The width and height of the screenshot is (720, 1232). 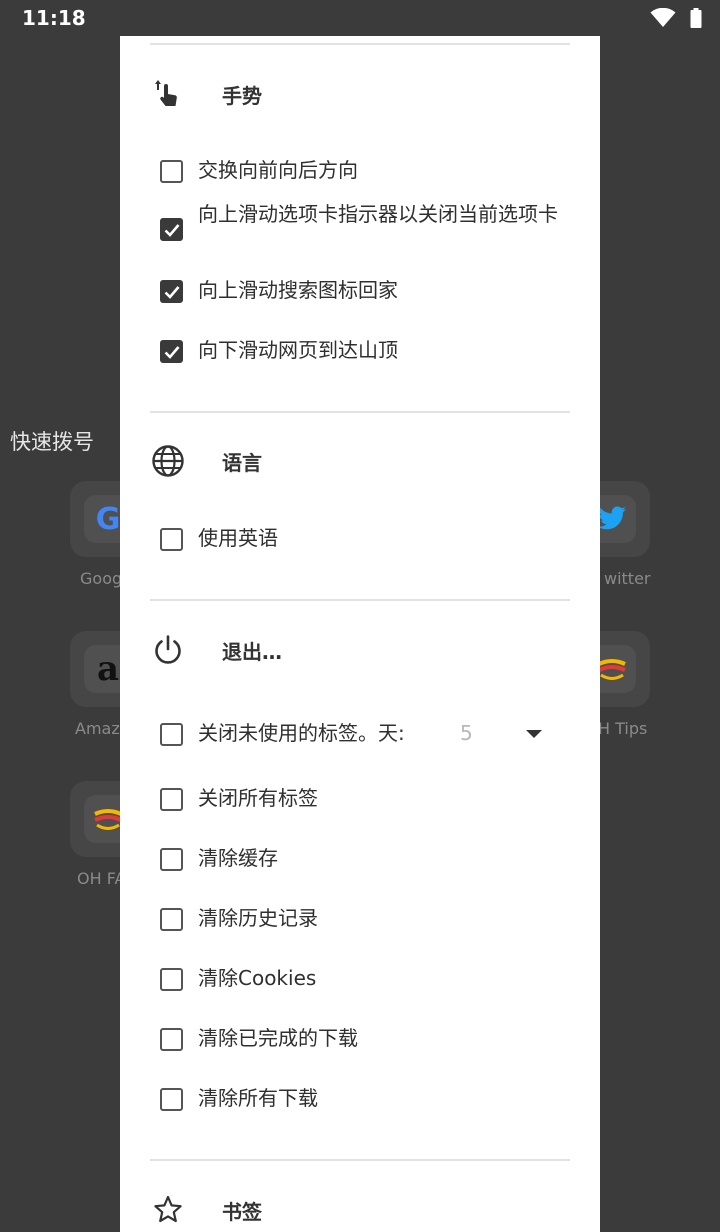 What do you see at coordinates (623, 728) in the screenshot?
I see `tile-label: H Tips` at bounding box center [623, 728].